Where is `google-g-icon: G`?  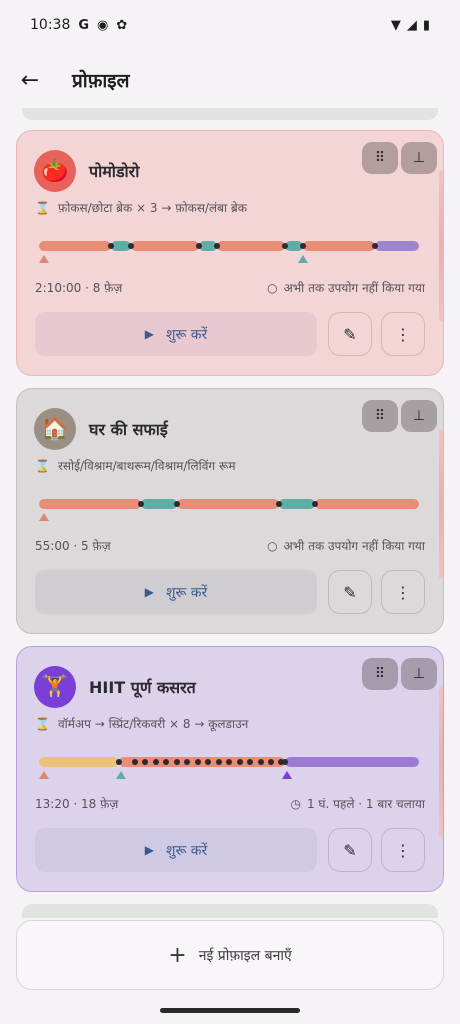 google-g-icon: G is located at coordinates (84, 25).